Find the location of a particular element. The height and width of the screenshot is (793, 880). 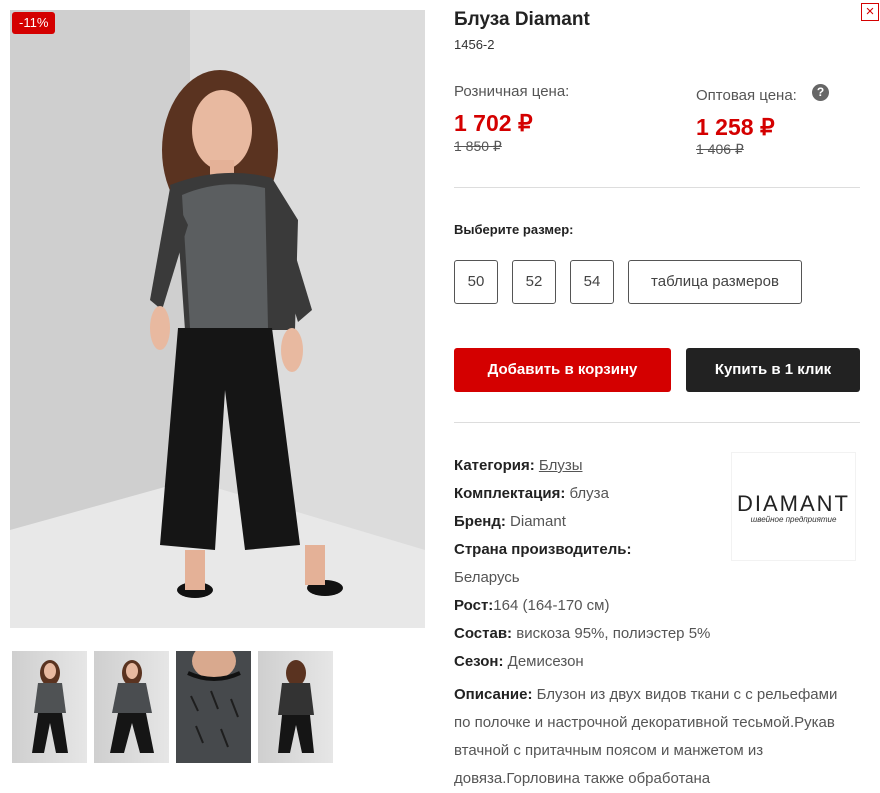

product-sku: 1456-2 is located at coordinates (474, 44).